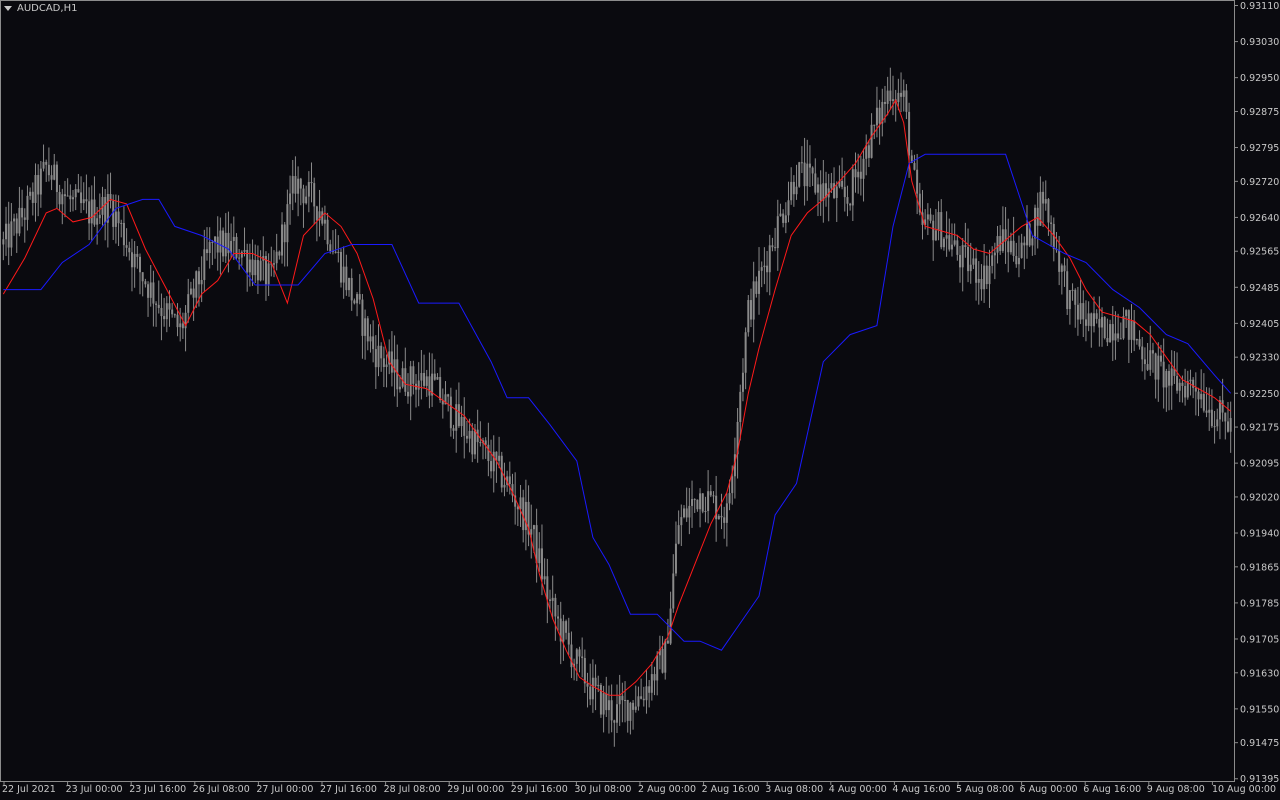  I want to click on price-tick-label: 0.91705, so click(1259, 639).